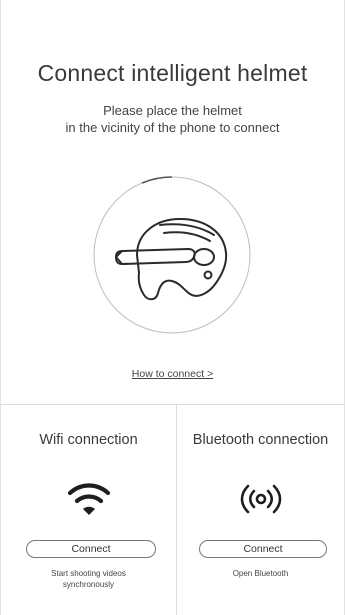 The width and height of the screenshot is (345, 615). What do you see at coordinates (260, 440) in the screenshot?
I see `bluetooth-title: Bluetooth connection` at bounding box center [260, 440].